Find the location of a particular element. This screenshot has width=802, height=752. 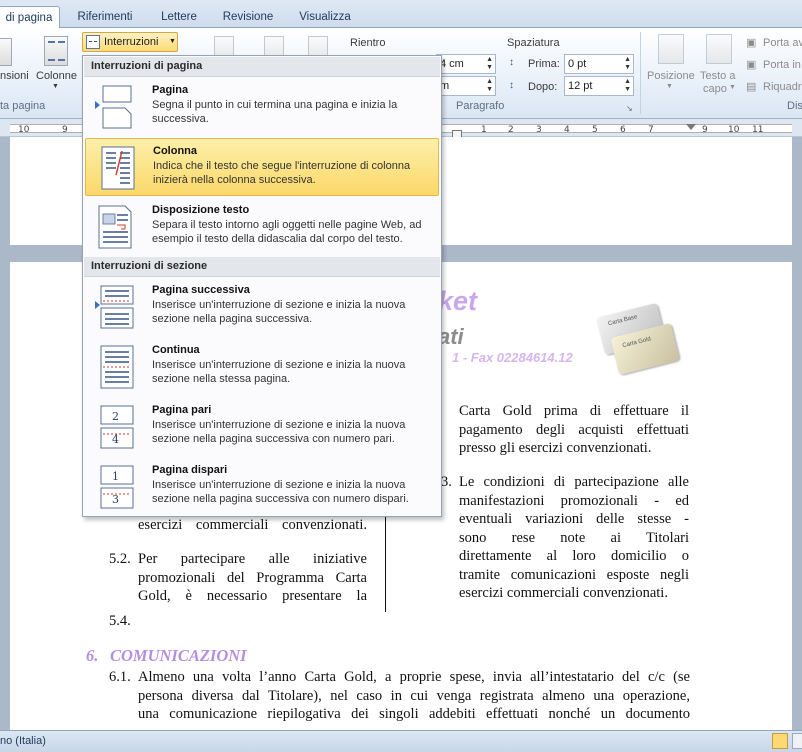

ruler-number: 6 is located at coordinates (623, 130).